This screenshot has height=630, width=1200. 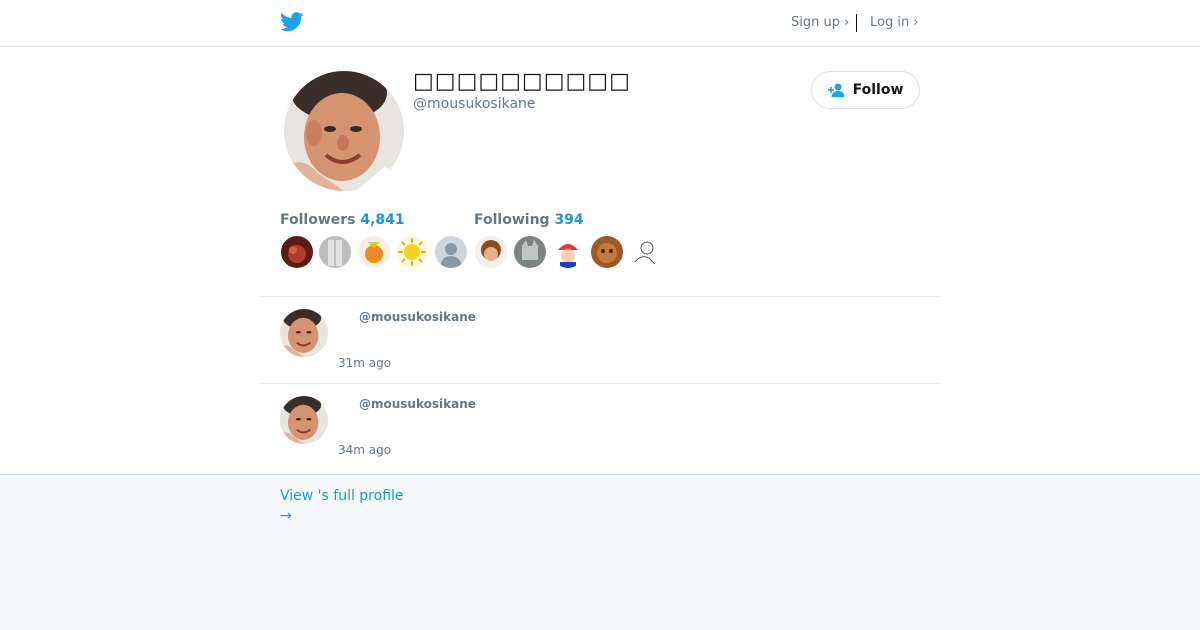 I want to click on tweet-item: @mousukosikane 34m ago, so click(x=600, y=426).